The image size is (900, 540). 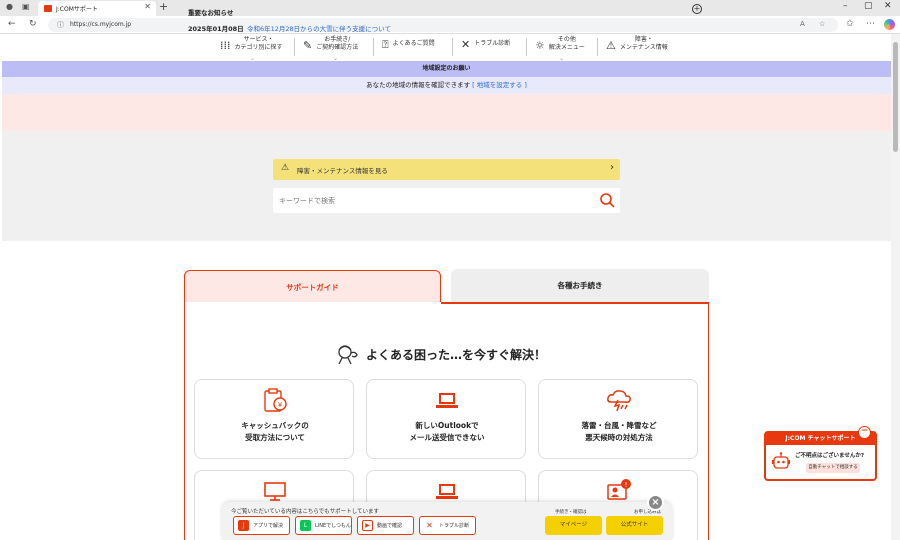 I want to click on browser-tab-bar: ● ▣ J:COMサポート ✕ + – ▢ ✕, so click(x=450, y=8).